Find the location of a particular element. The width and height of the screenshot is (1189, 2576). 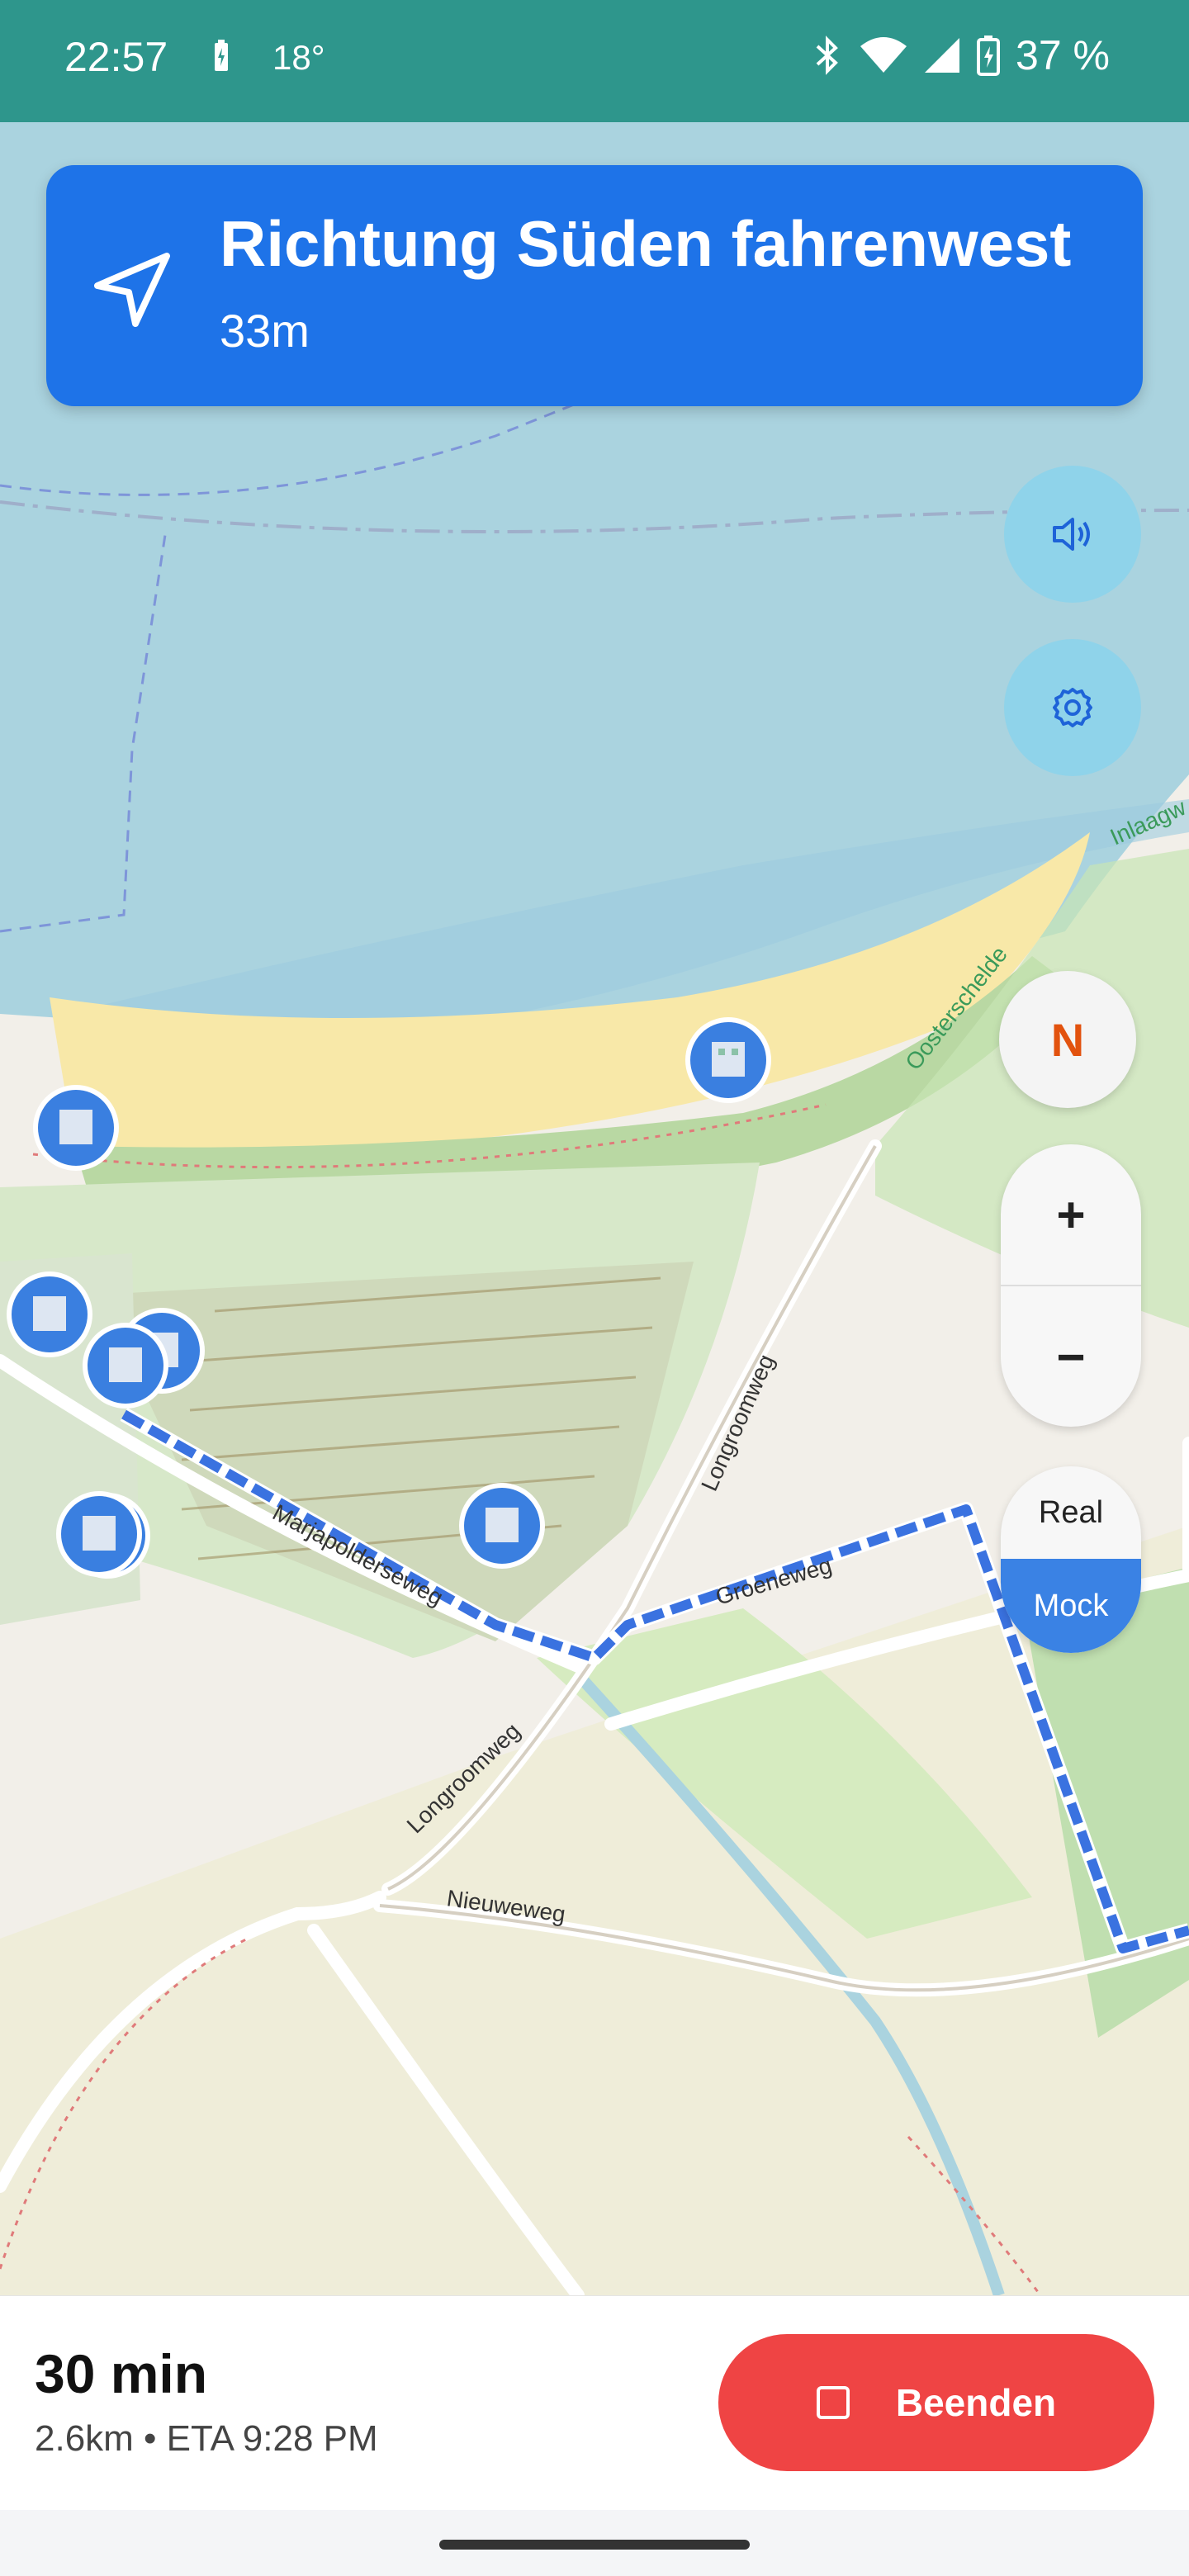

end-navigation-label: Beenden is located at coordinates (976, 2402).